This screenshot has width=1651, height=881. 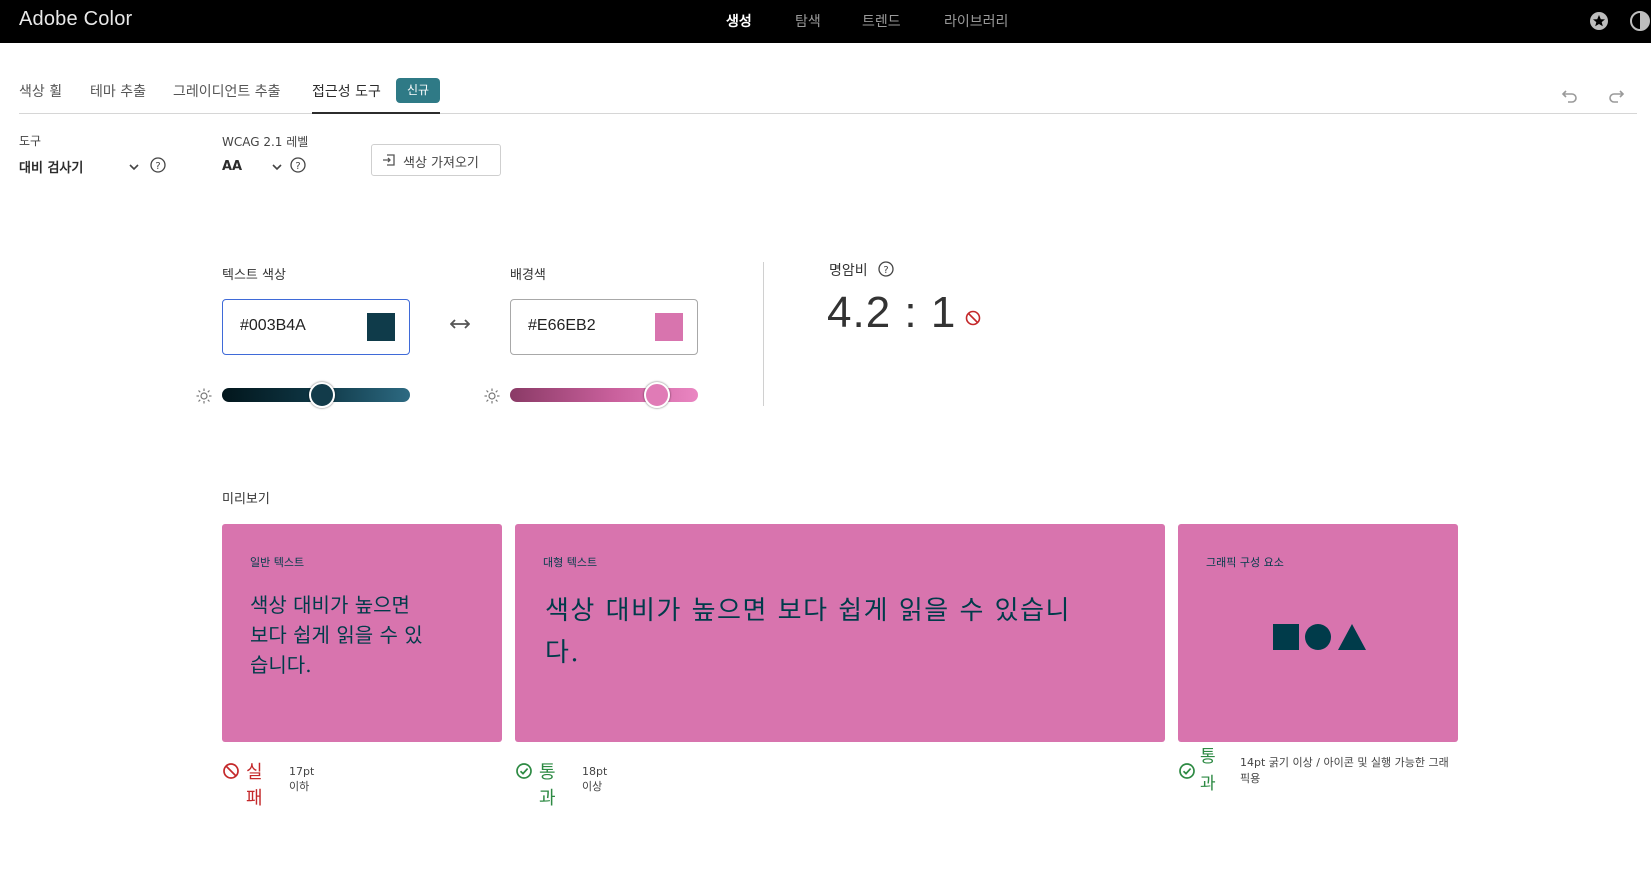 I want to click on background-color-swatch, so click(x=669, y=327).